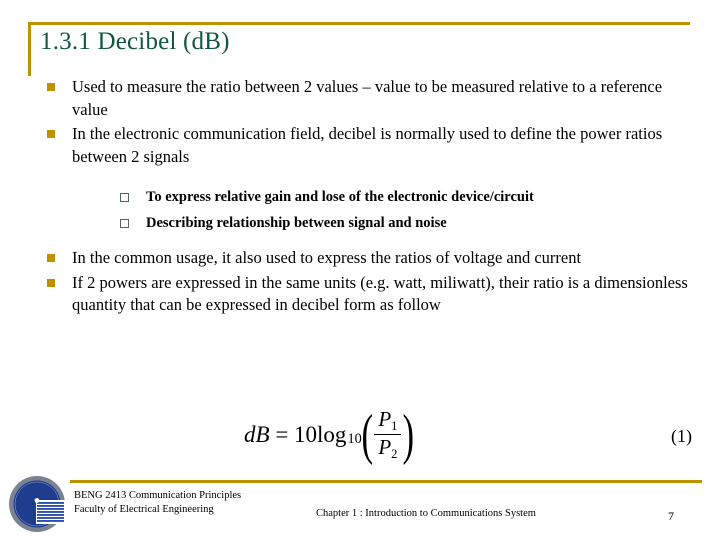 The image size is (720, 540). What do you see at coordinates (158, 495) in the screenshot?
I see `footer-course-line-1: BENG 2413 Communication Principles` at bounding box center [158, 495].